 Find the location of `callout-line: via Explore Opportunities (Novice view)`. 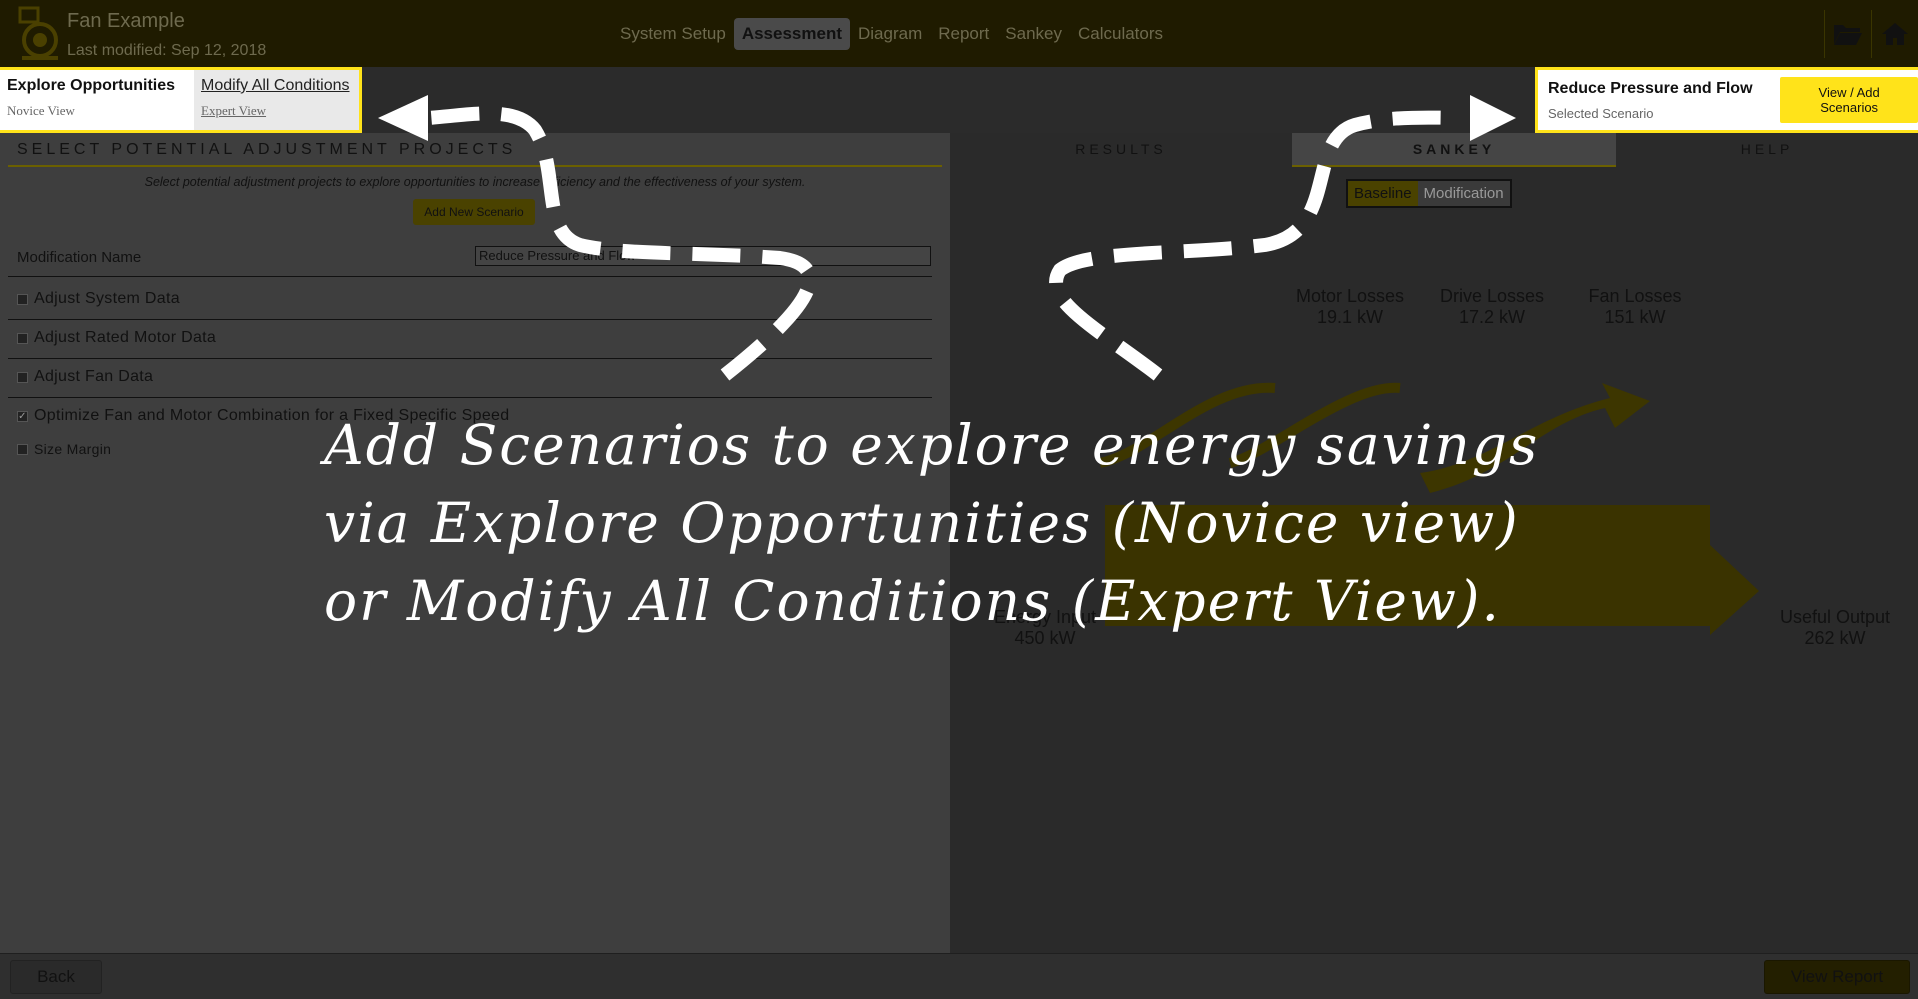

callout-line: via Explore Opportunities (Novice view) is located at coordinates (922, 523).